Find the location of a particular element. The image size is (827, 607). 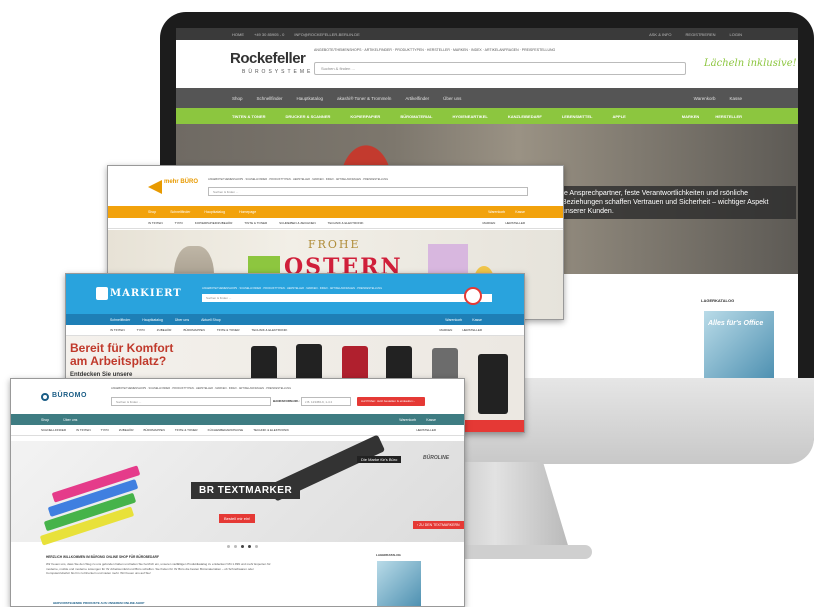

cat-apple: APPLE is located at coordinates (618, 116).